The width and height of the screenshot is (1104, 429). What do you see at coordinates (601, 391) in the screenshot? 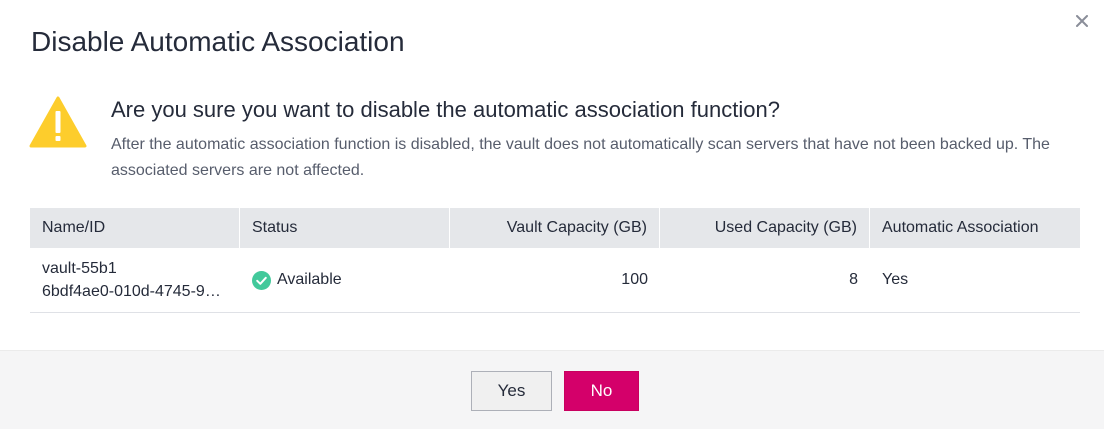
I see `no-button: No` at bounding box center [601, 391].